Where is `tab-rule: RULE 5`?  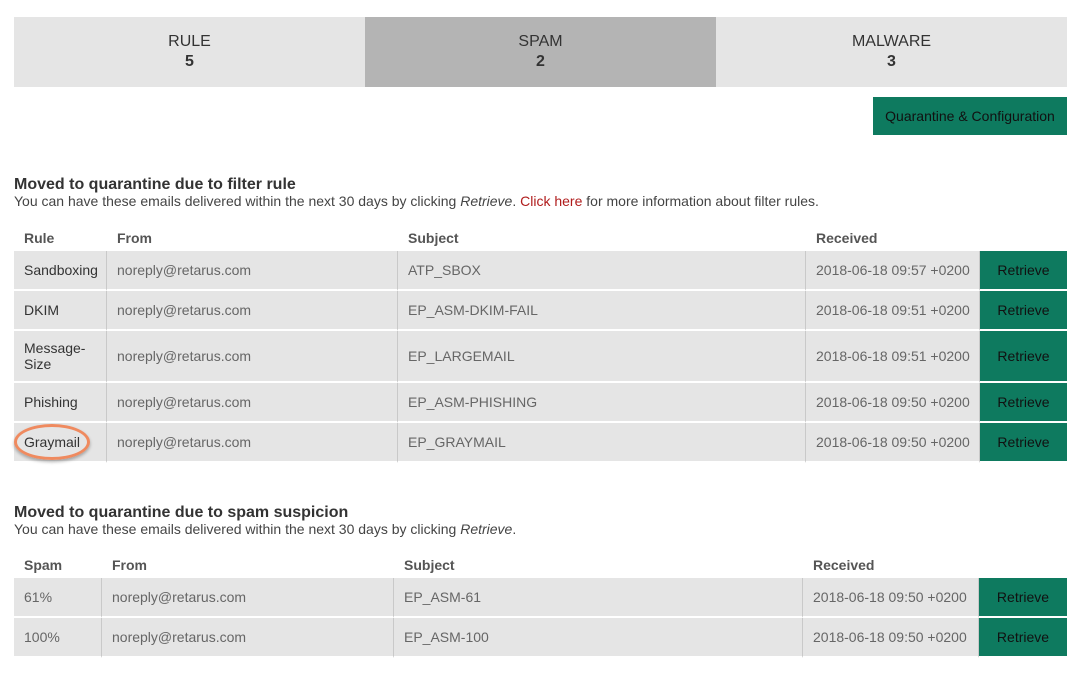 tab-rule: RULE 5 is located at coordinates (189, 52).